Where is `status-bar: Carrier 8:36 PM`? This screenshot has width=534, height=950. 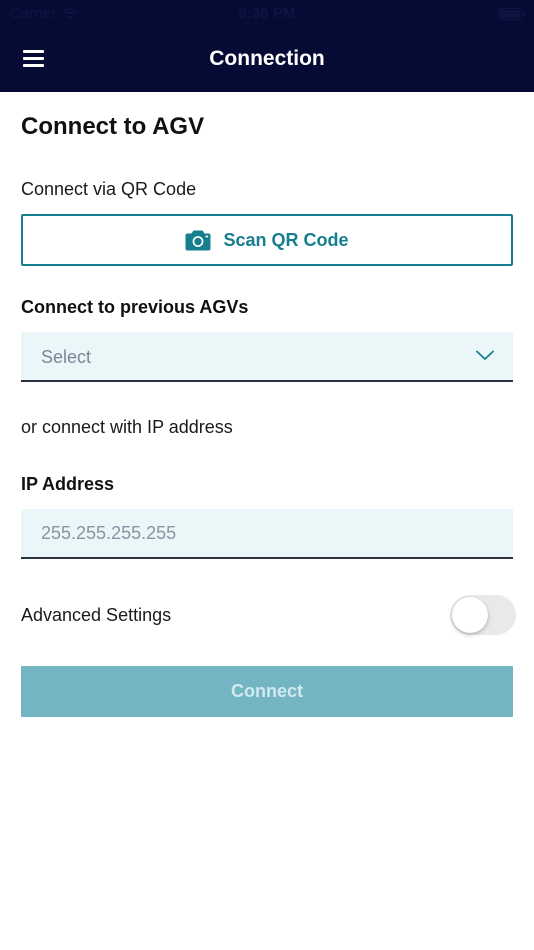
status-bar: Carrier 8:36 PM is located at coordinates (267, 14).